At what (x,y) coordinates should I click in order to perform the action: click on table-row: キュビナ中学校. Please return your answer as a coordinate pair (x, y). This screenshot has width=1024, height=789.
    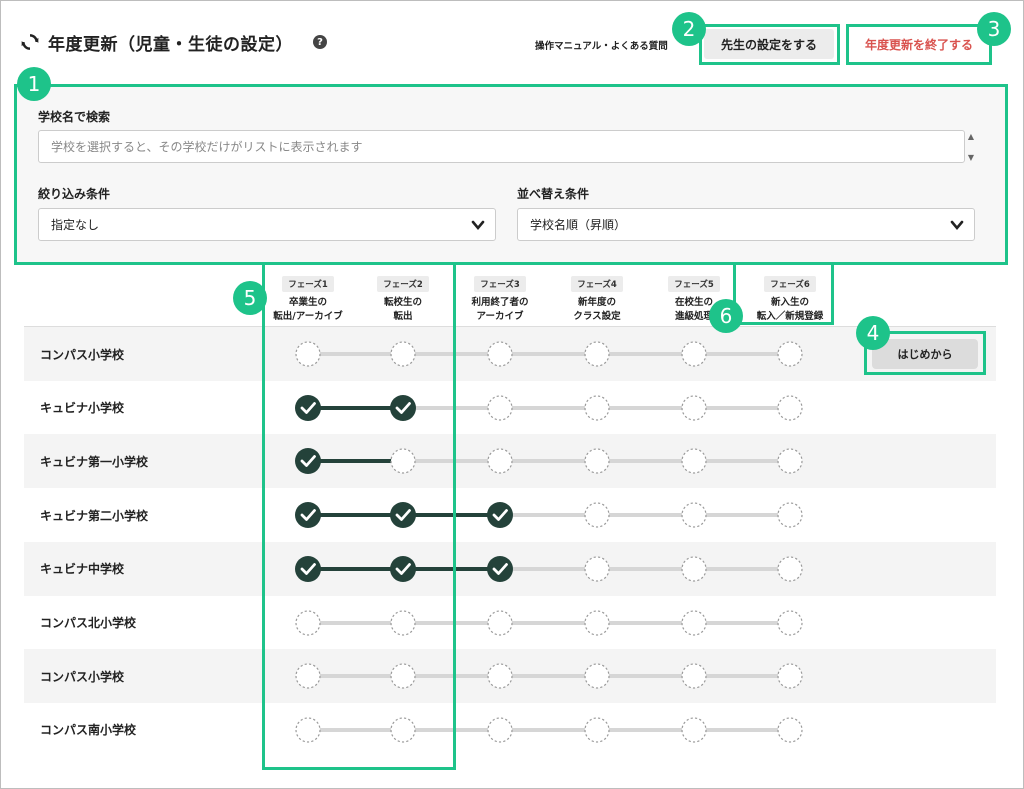
    Looking at the image, I should click on (510, 568).